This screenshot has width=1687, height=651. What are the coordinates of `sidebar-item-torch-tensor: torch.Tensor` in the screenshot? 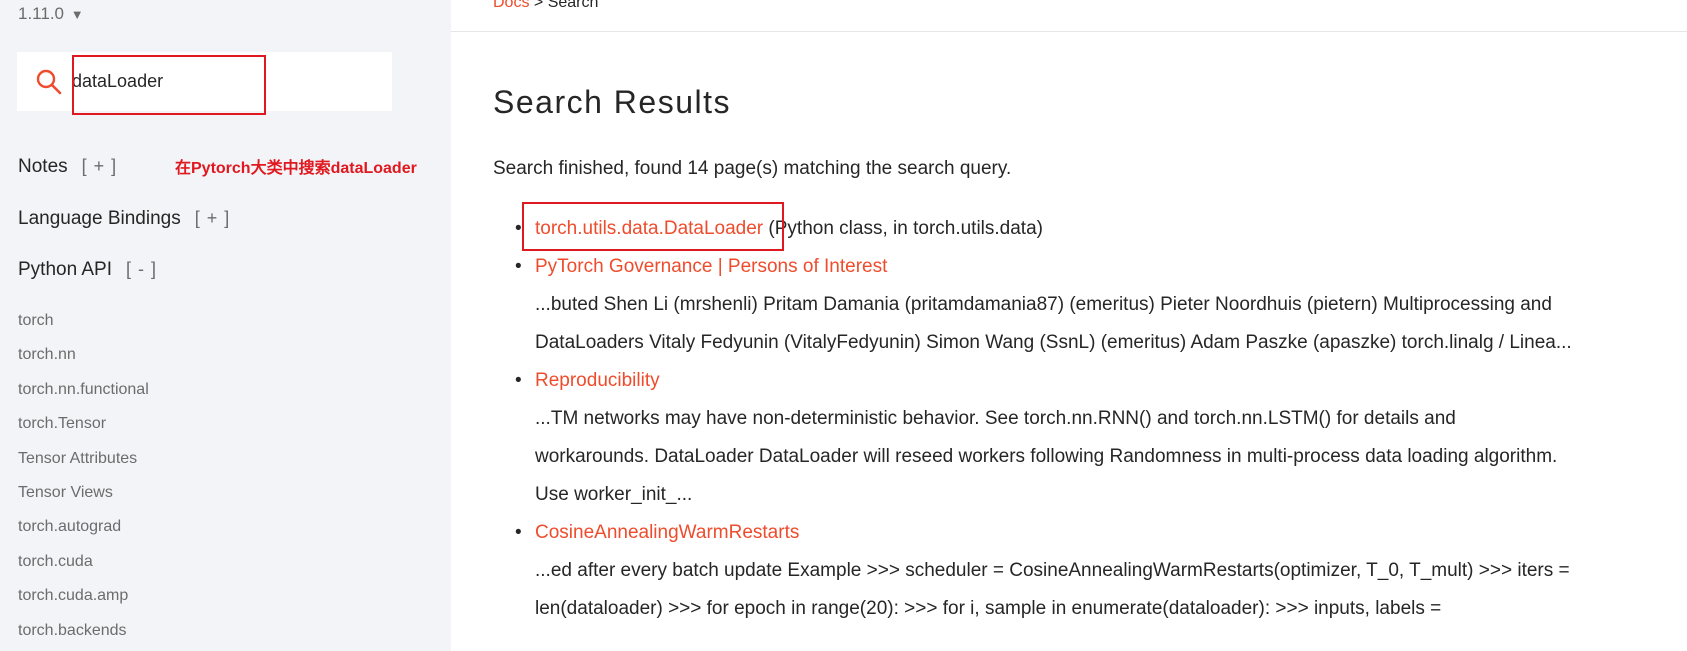 It's located at (83, 432).